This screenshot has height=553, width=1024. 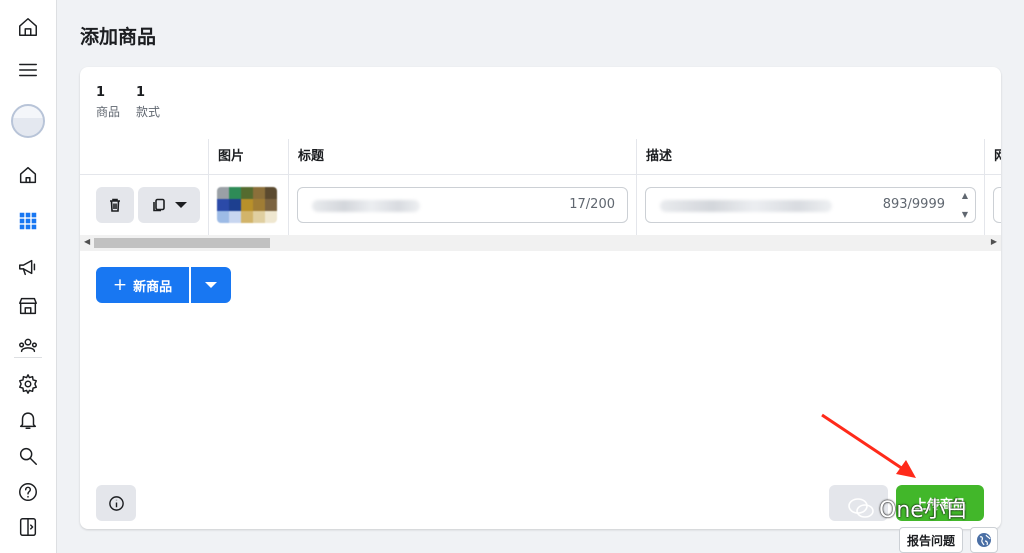 What do you see at coordinates (28, 527) in the screenshot?
I see `panel-toggle-icon` at bounding box center [28, 527].